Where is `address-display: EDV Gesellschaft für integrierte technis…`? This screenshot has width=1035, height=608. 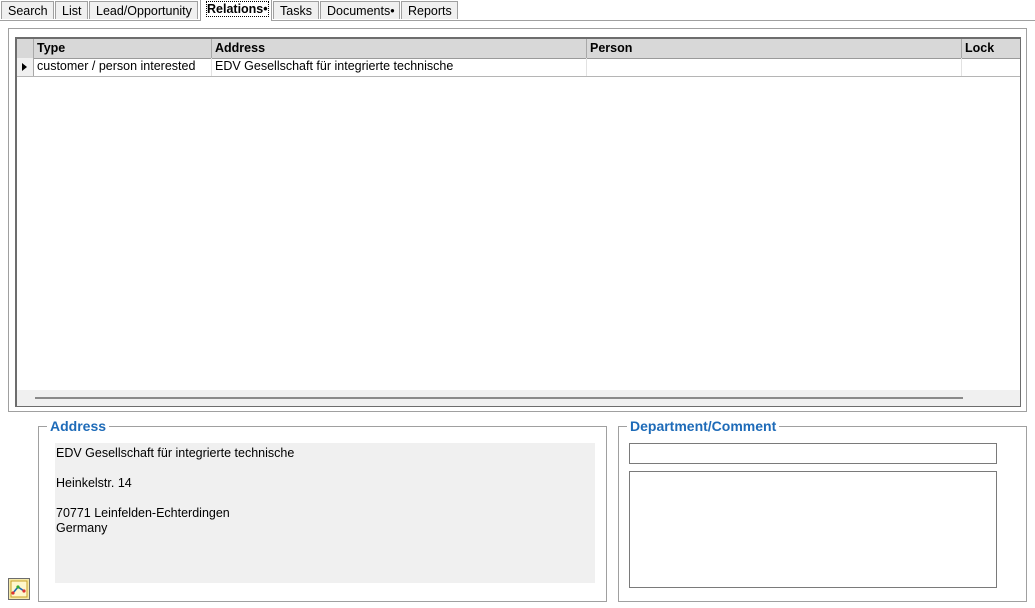
address-display: EDV Gesellschaft für integrierte technis… is located at coordinates (325, 513).